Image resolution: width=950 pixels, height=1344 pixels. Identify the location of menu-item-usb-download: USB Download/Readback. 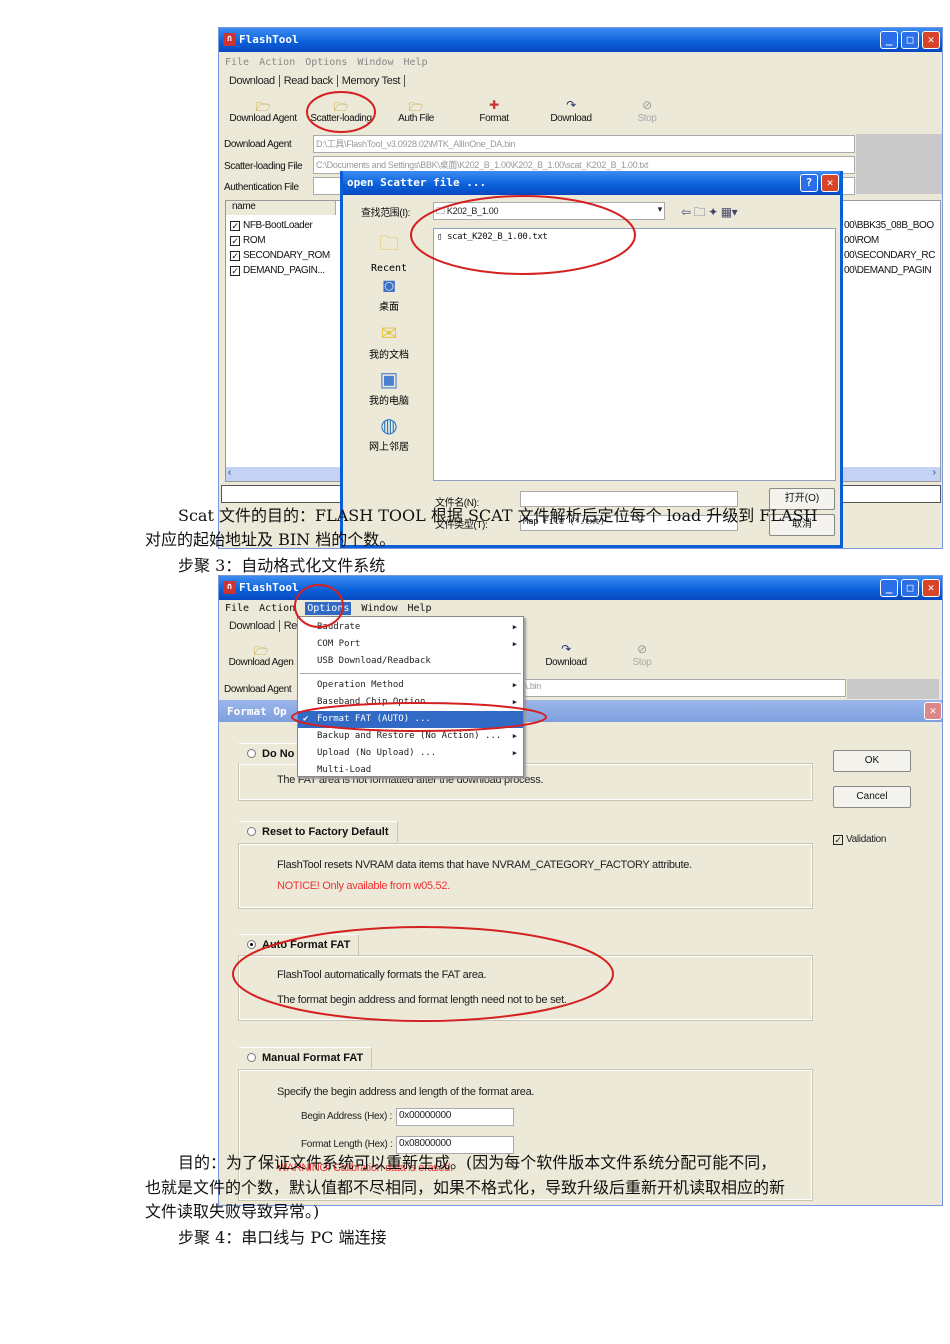
(410, 661).